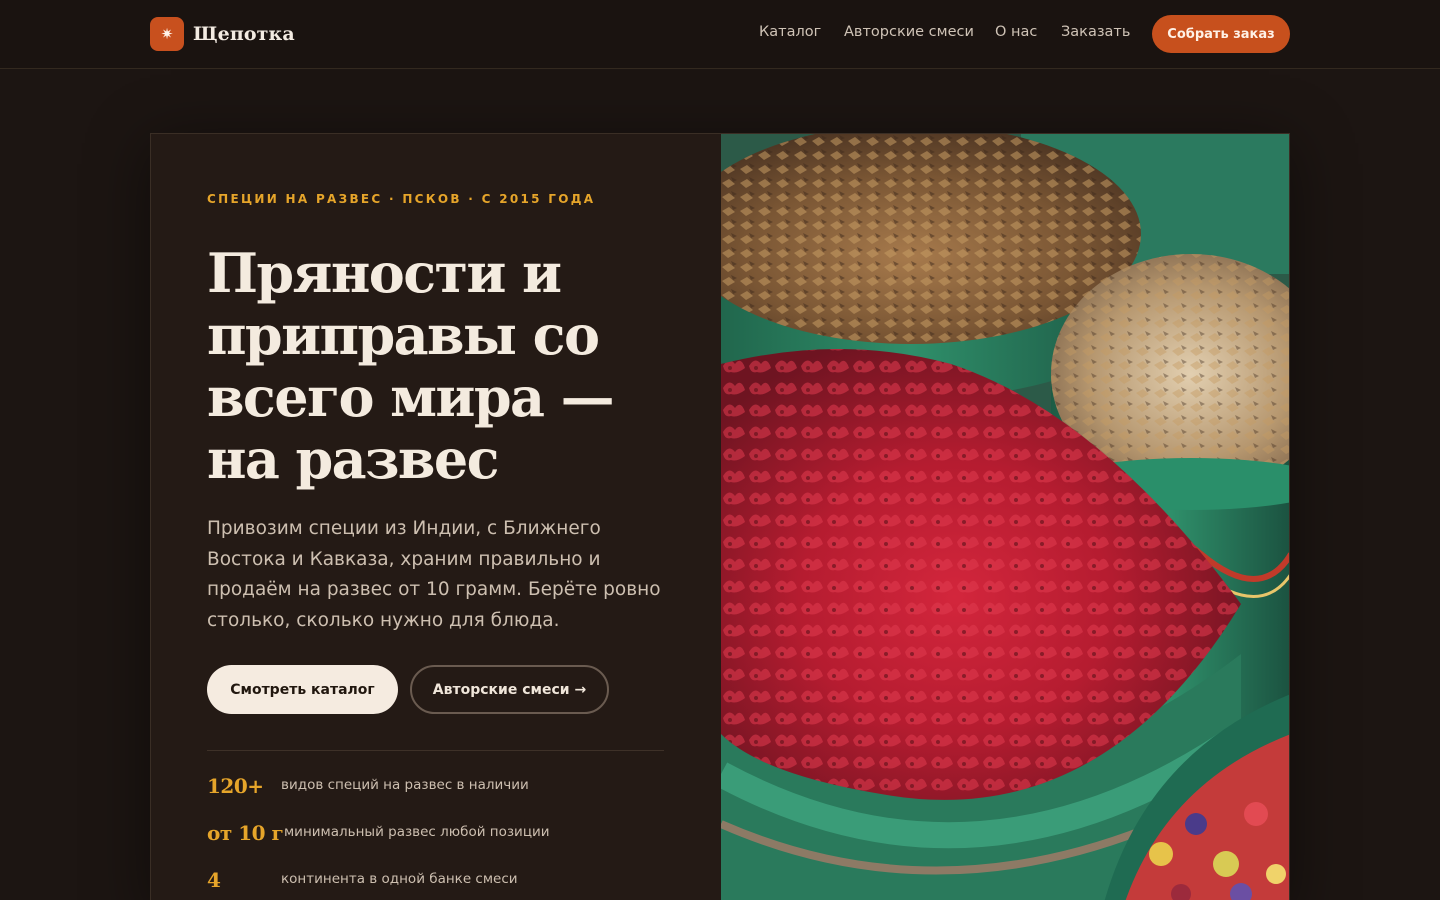  Describe the element at coordinates (417, 832) in the screenshot. I see `stat-label: минимальный развес любой позиции` at that location.